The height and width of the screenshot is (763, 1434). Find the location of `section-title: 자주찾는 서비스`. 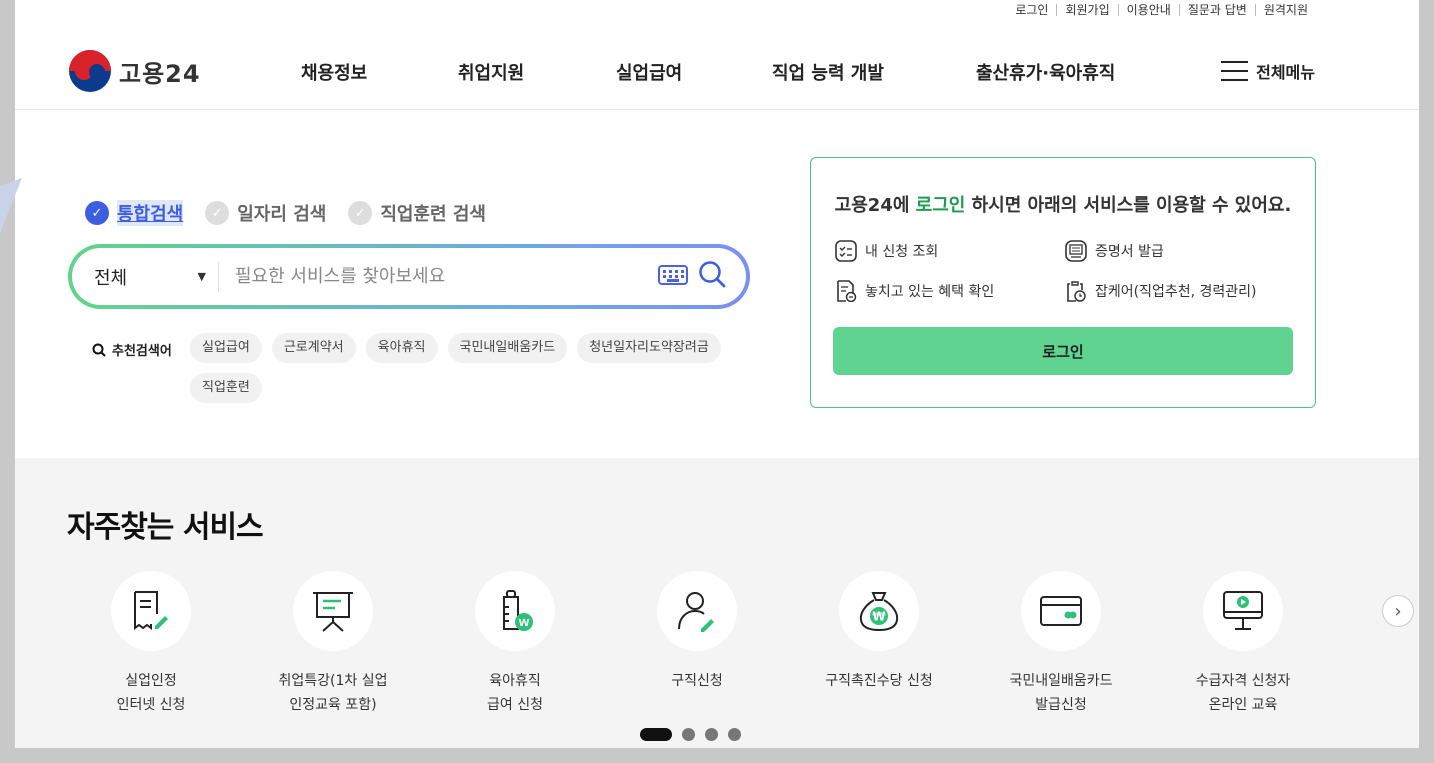

section-title: 자주찾는 서비스 is located at coordinates (165, 527).